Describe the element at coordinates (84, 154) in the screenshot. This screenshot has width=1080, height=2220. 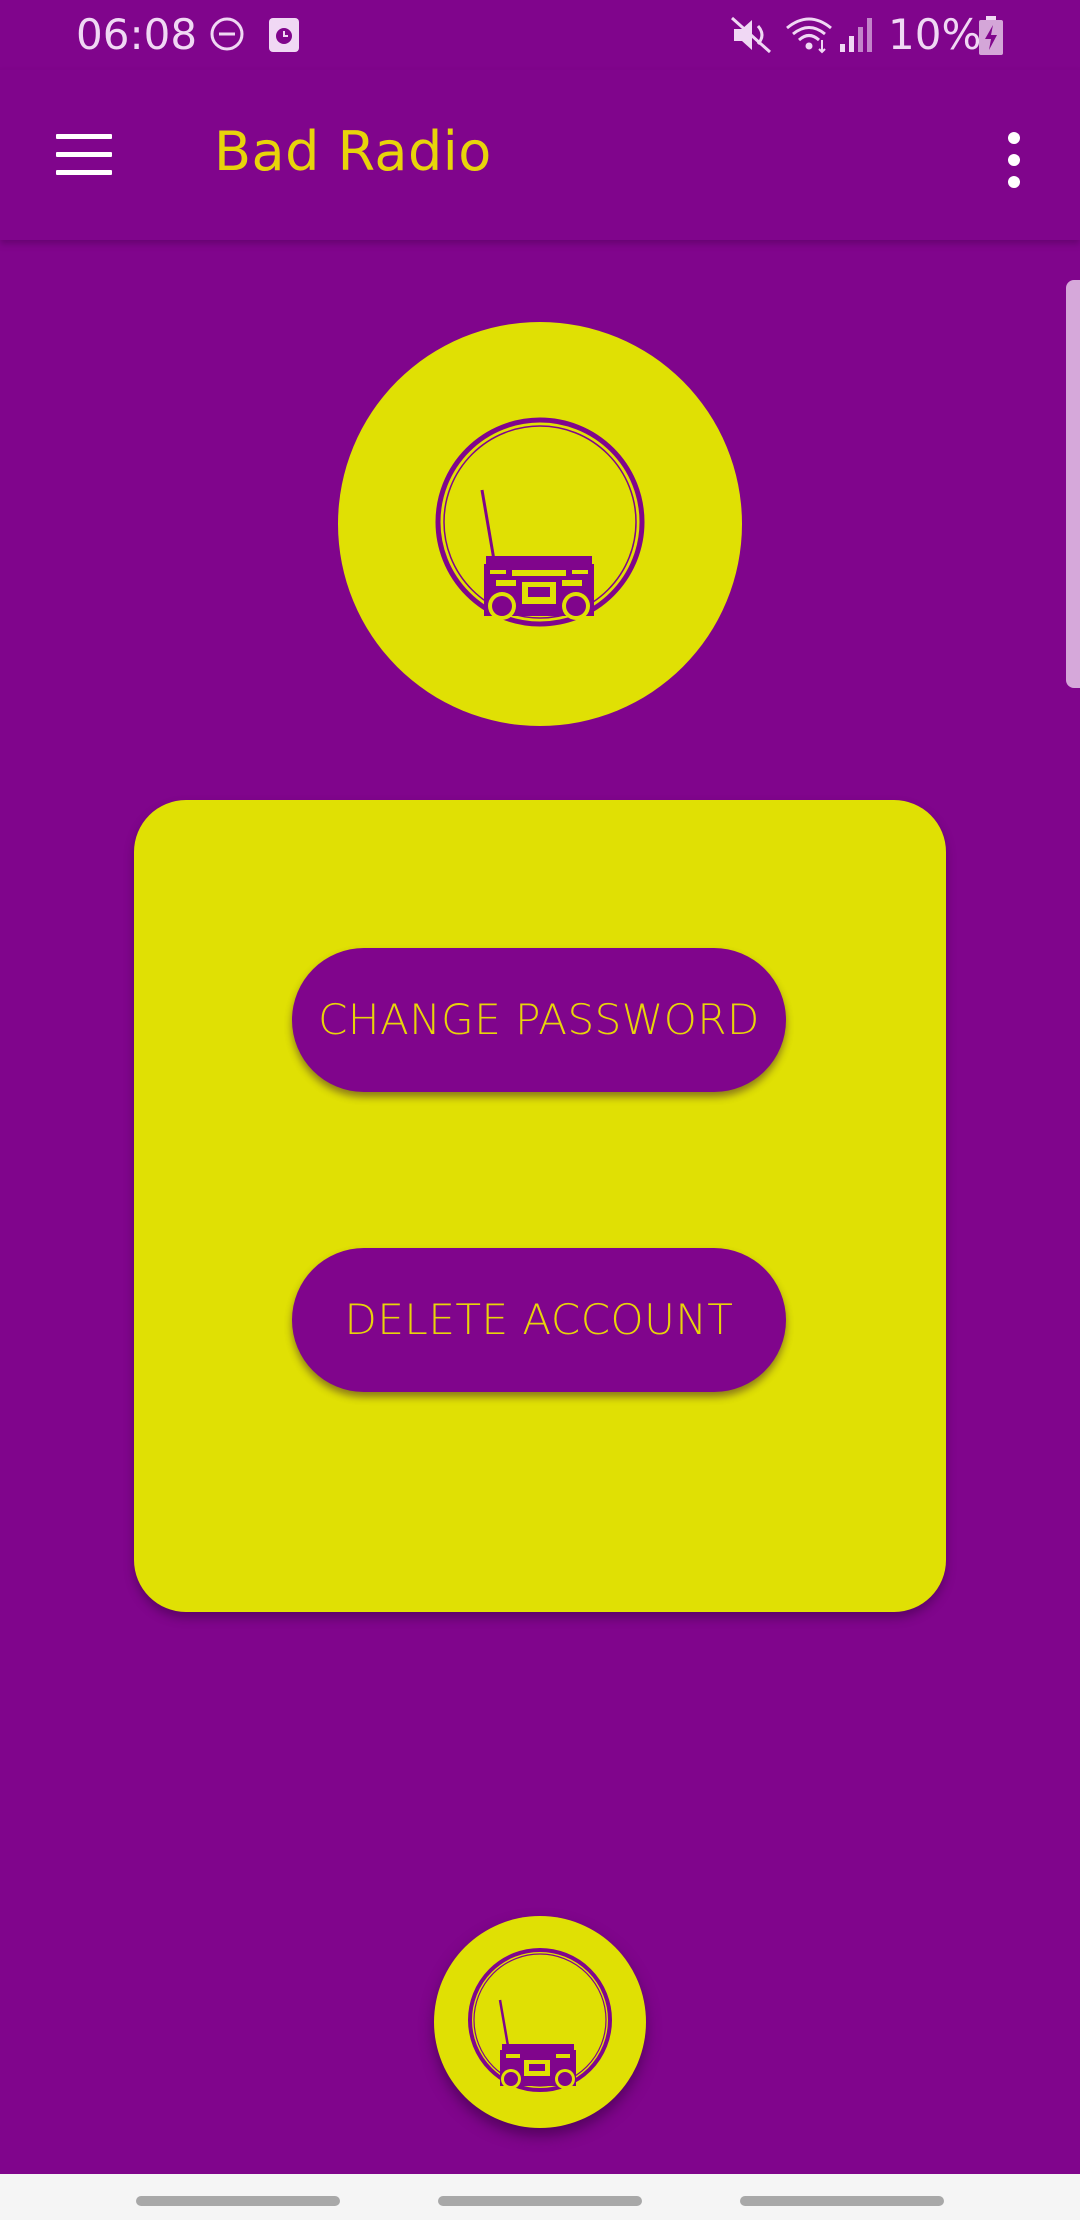
I see `hamburger-menu-icon` at that location.